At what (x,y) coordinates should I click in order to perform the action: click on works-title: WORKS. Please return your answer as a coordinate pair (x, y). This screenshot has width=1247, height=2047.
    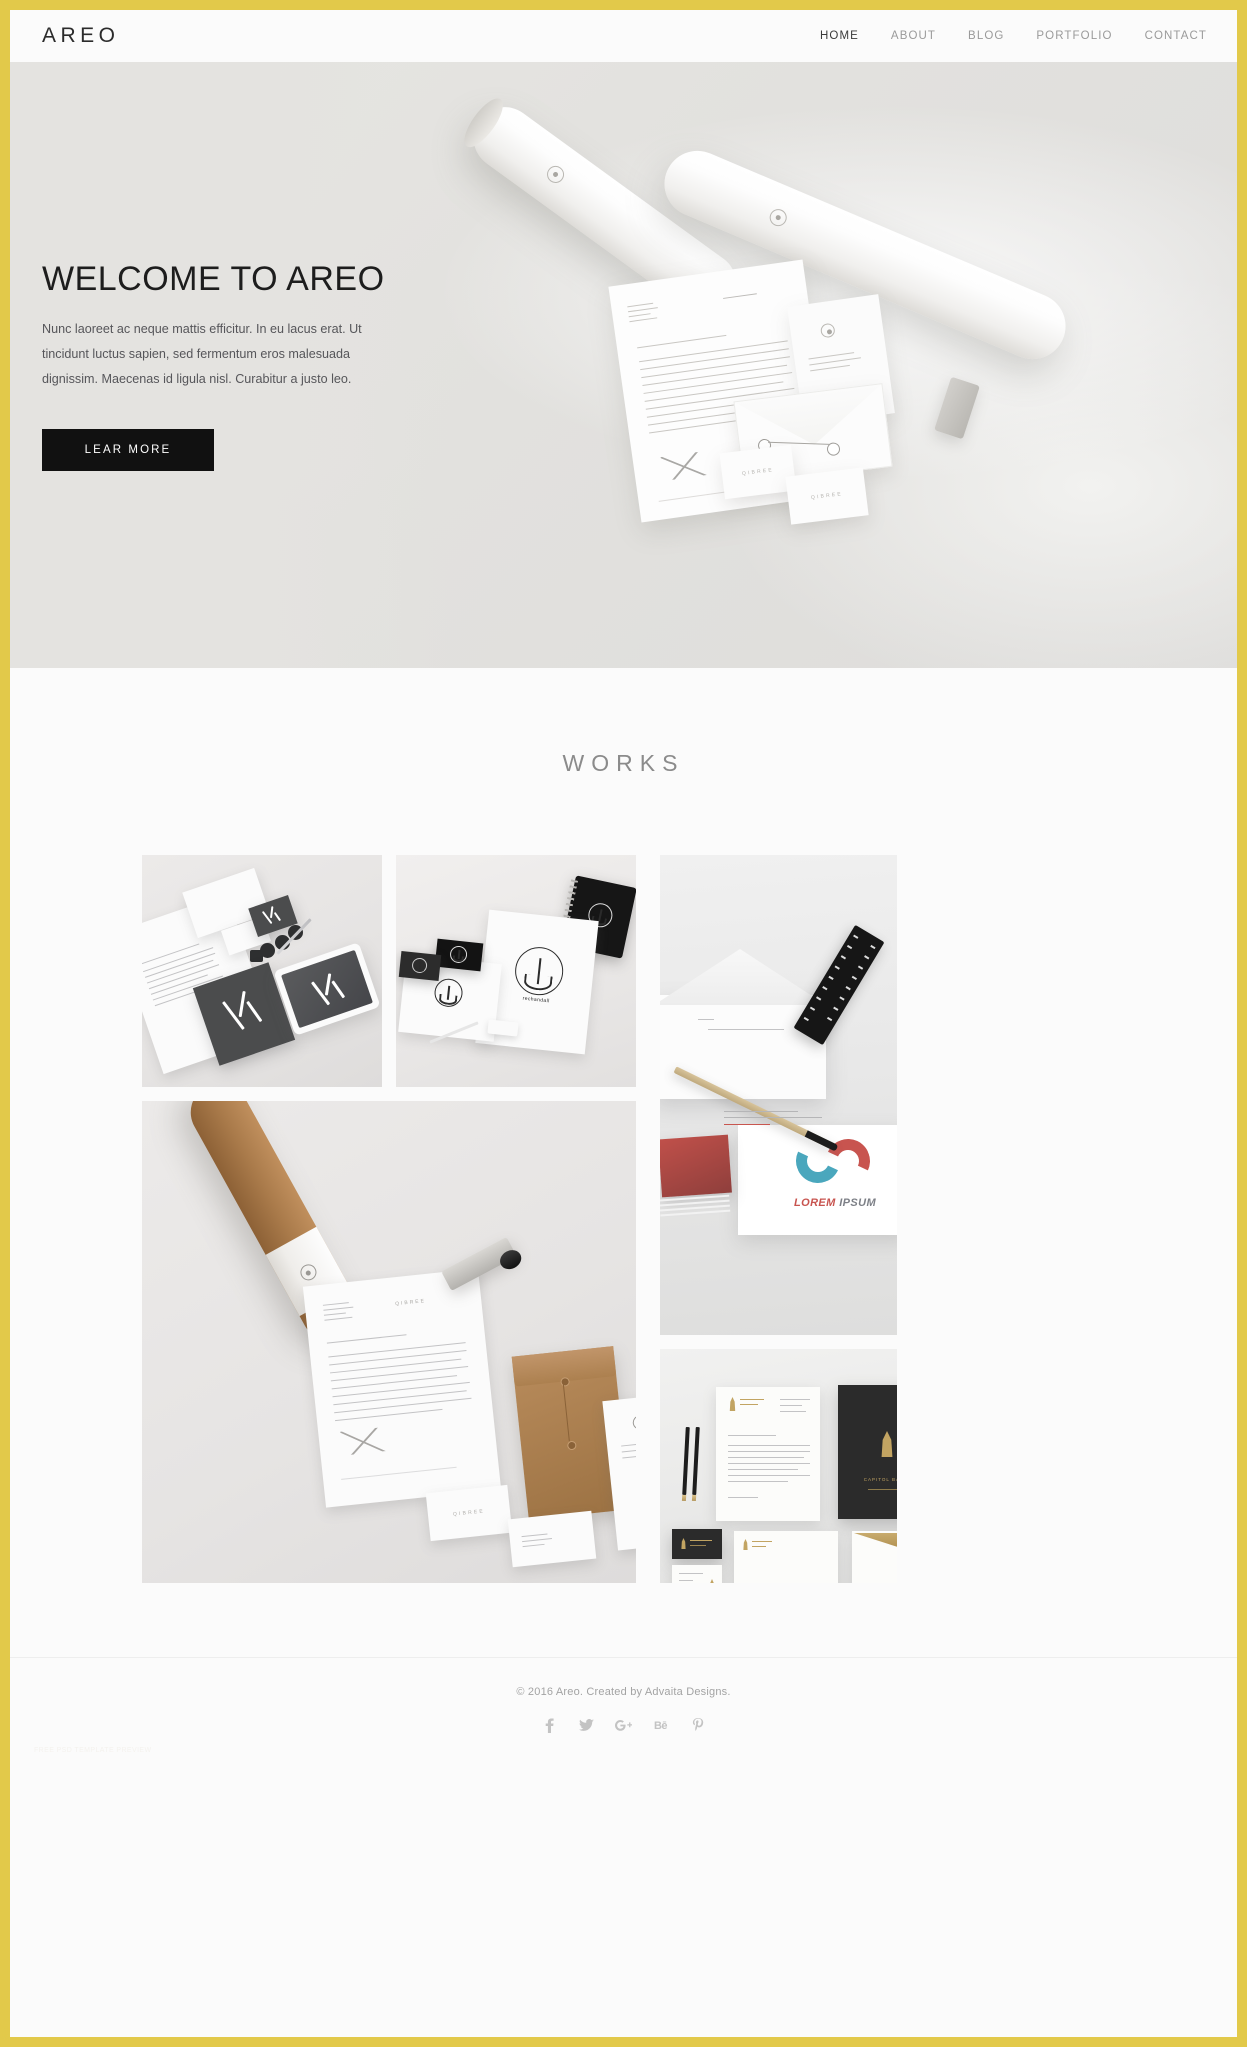
    Looking at the image, I should click on (623, 763).